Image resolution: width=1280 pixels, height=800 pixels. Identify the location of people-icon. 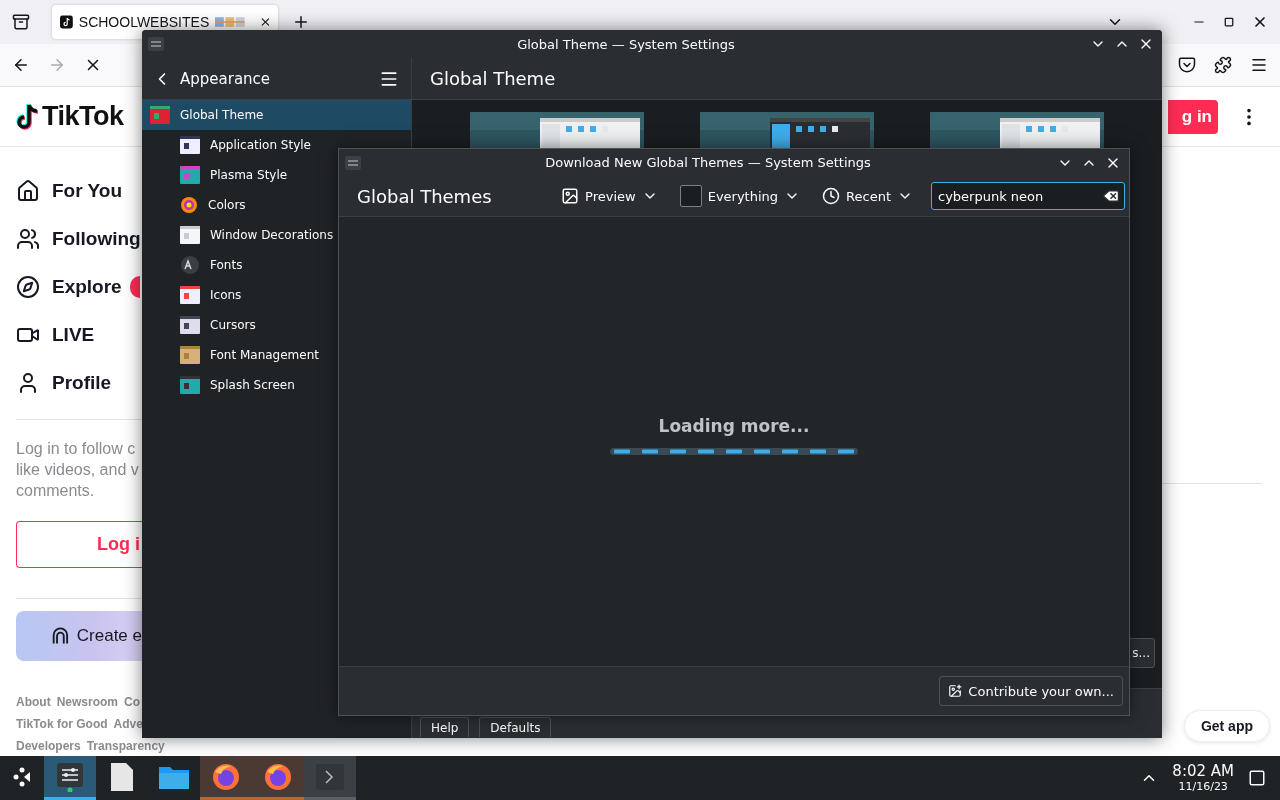
(28, 239).